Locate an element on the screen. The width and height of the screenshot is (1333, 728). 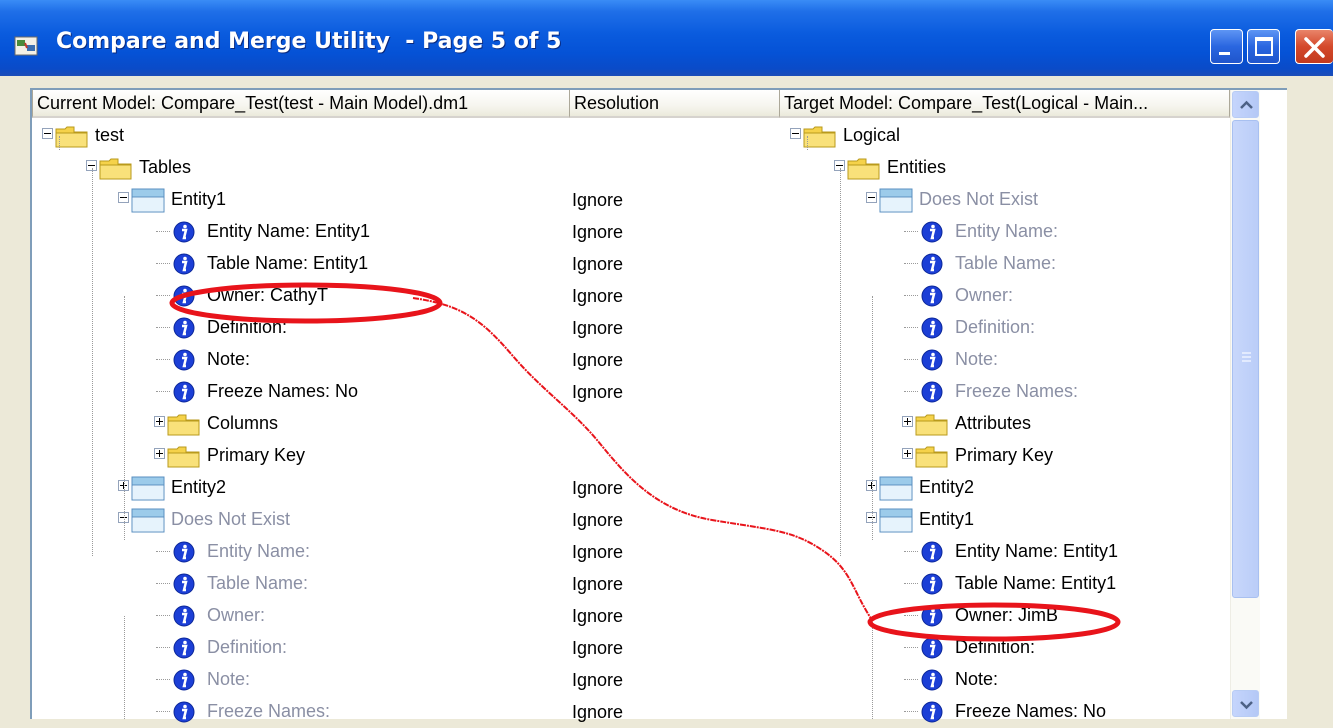
tree-item-label: Entity Name: Entity1 is located at coordinates (1037, 551).